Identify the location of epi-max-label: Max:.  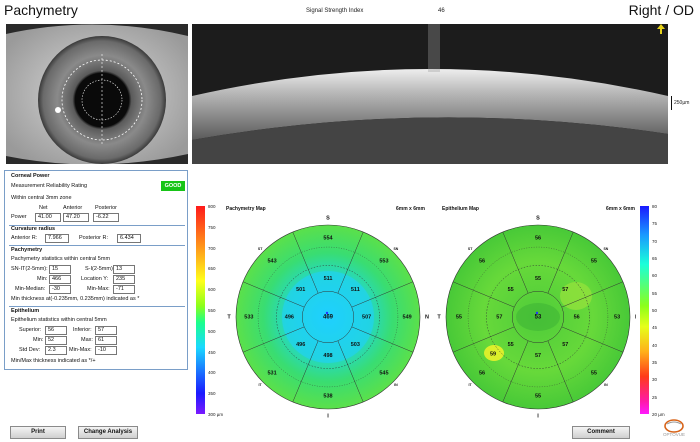
(87, 340).